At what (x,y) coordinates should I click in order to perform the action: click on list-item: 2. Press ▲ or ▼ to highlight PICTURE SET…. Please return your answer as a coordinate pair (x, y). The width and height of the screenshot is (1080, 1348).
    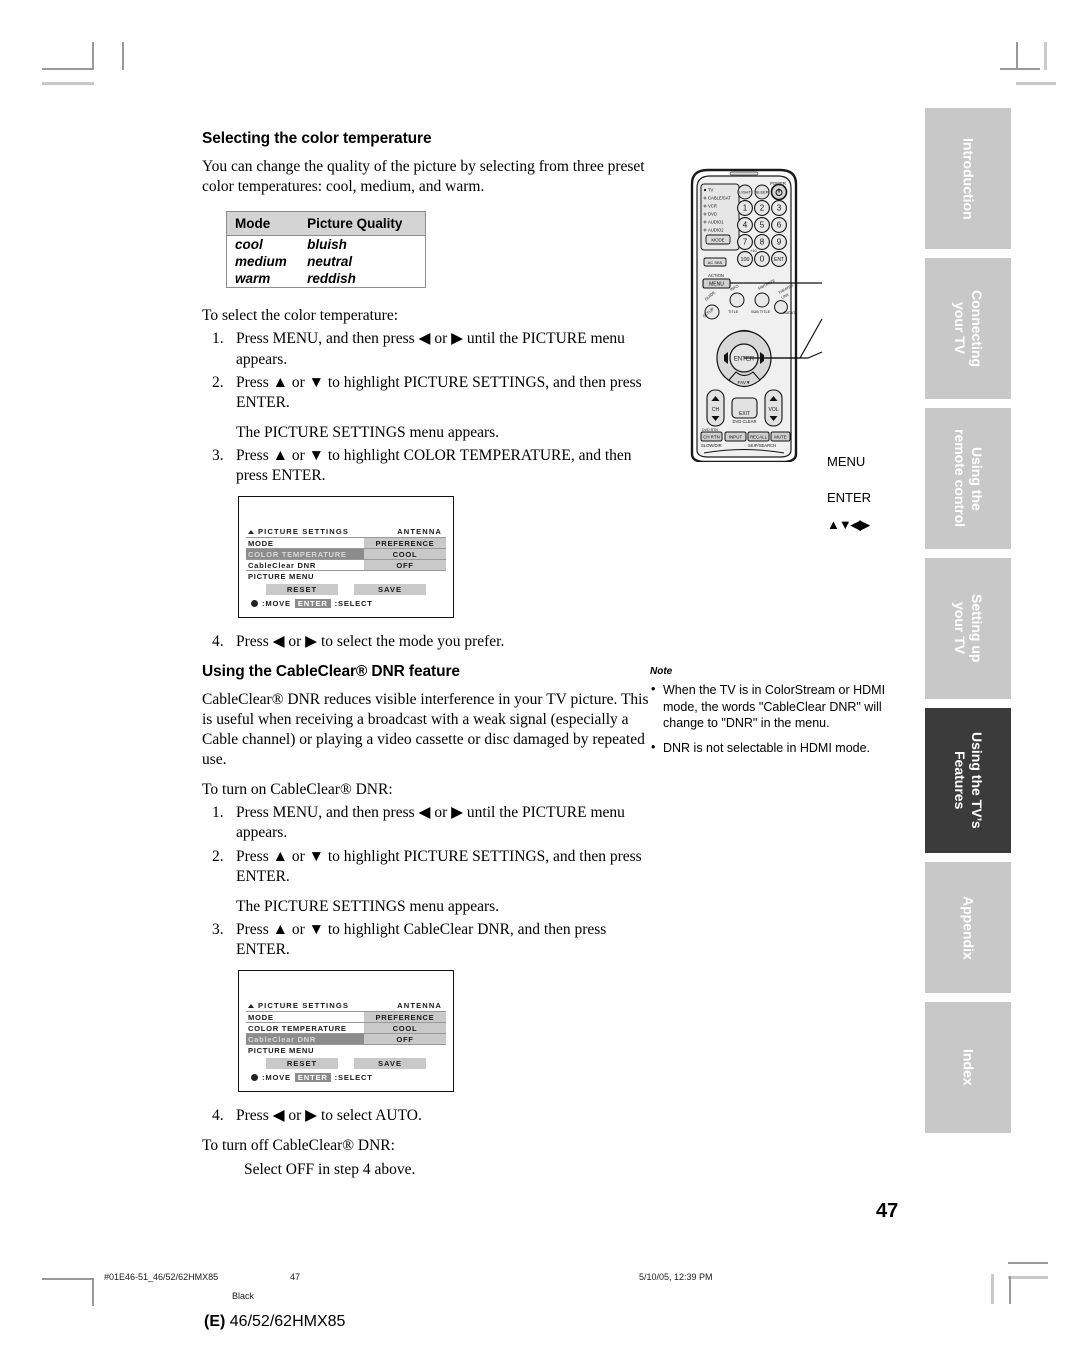
    Looking at the image, I should click on (428, 867).